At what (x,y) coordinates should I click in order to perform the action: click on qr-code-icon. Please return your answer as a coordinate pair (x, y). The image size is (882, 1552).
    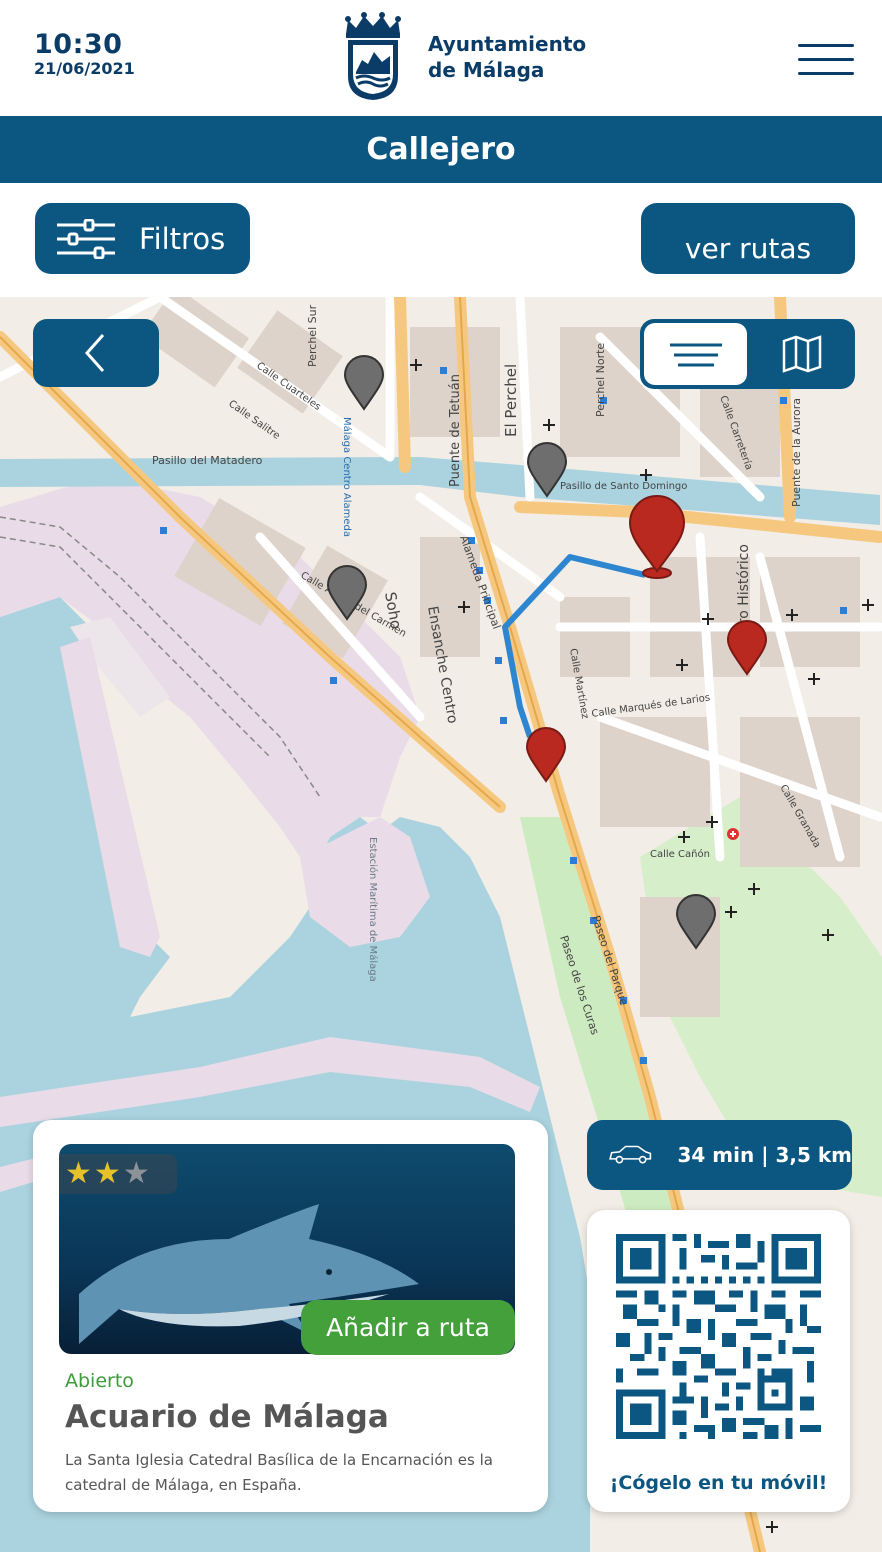
    Looking at the image, I should click on (718, 1336).